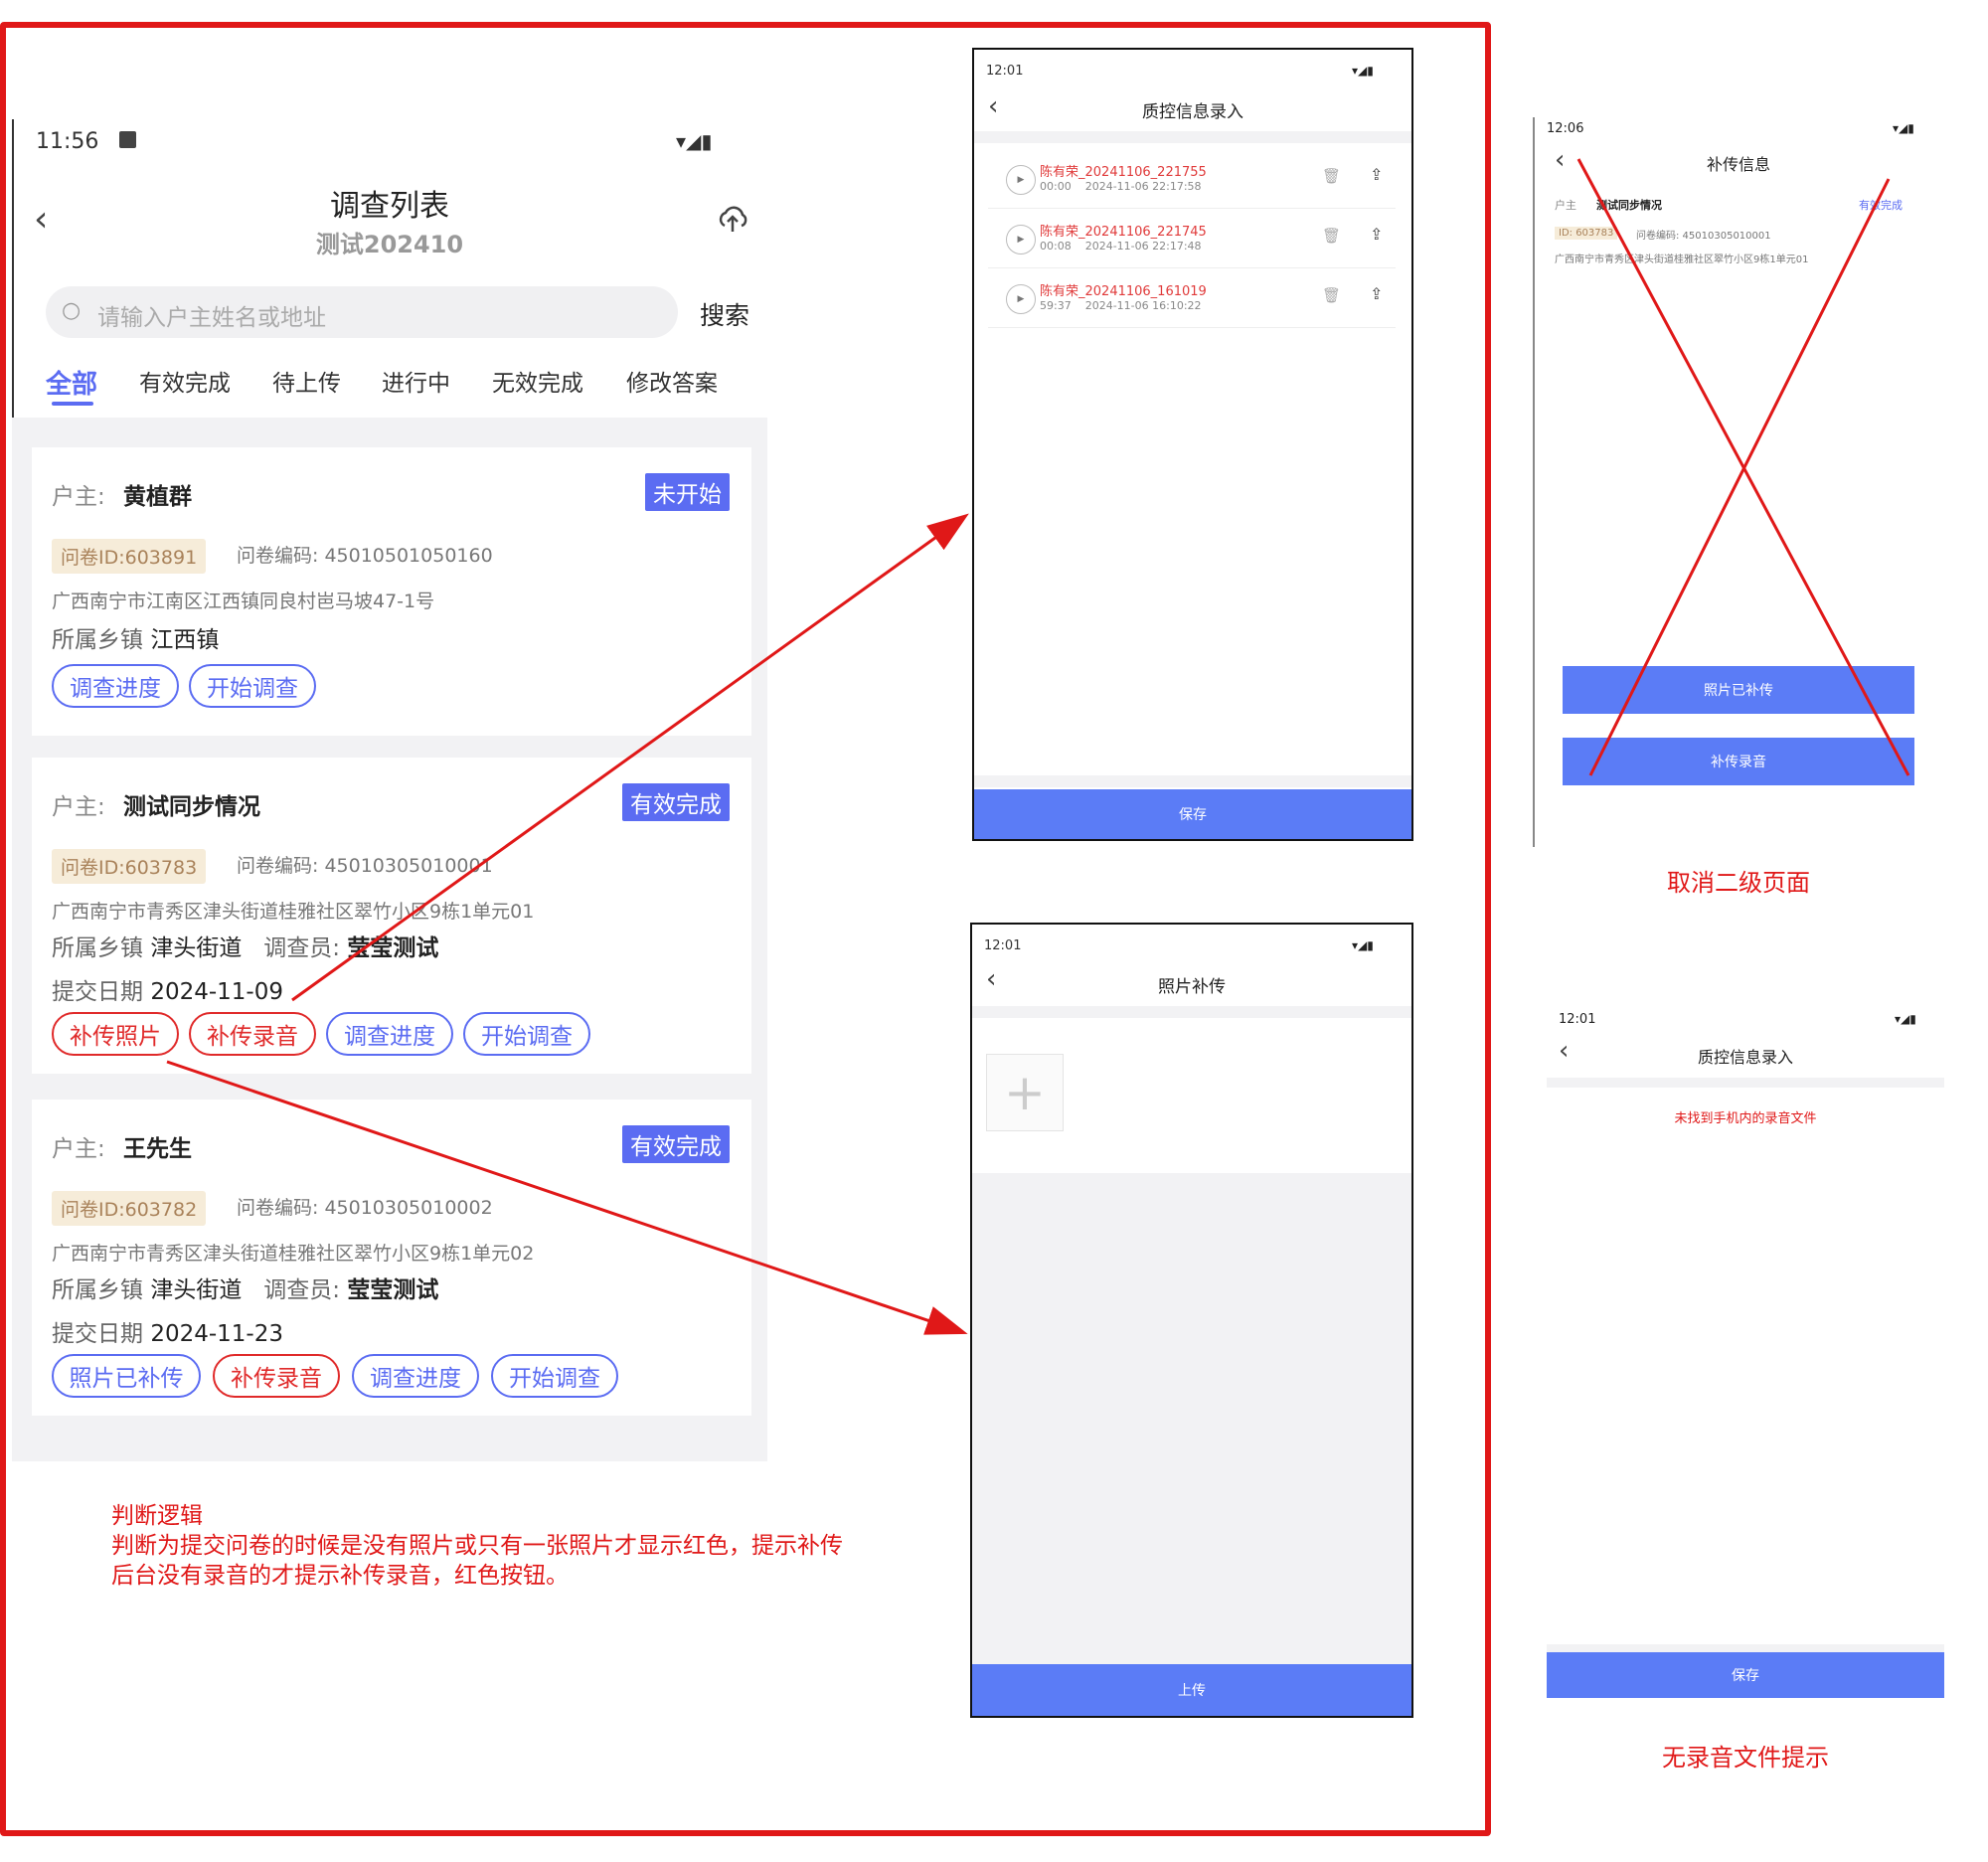 The width and height of the screenshot is (1988, 1862). What do you see at coordinates (1739, 477) in the screenshot?
I see `cross-line` at bounding box center [1739, 477].